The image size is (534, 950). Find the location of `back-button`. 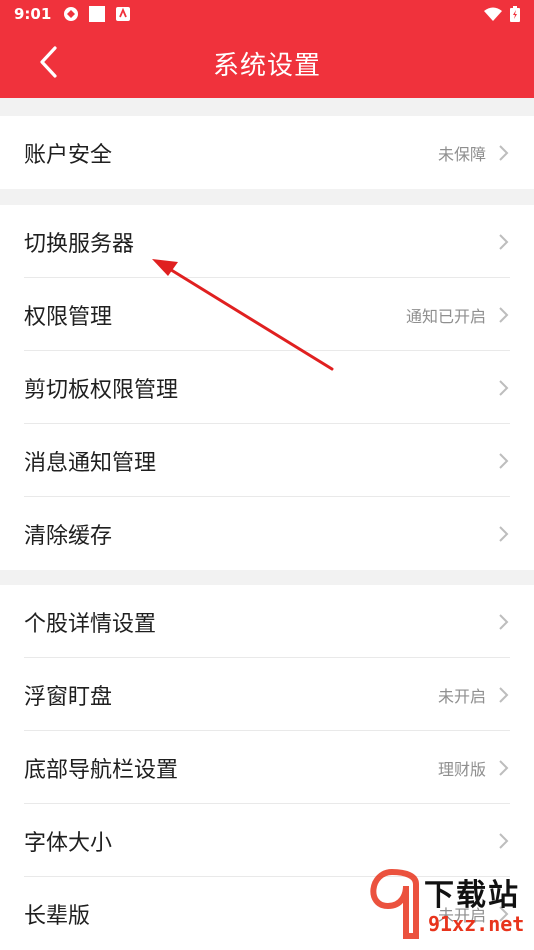

back-button is located at coordinates (48, 62).